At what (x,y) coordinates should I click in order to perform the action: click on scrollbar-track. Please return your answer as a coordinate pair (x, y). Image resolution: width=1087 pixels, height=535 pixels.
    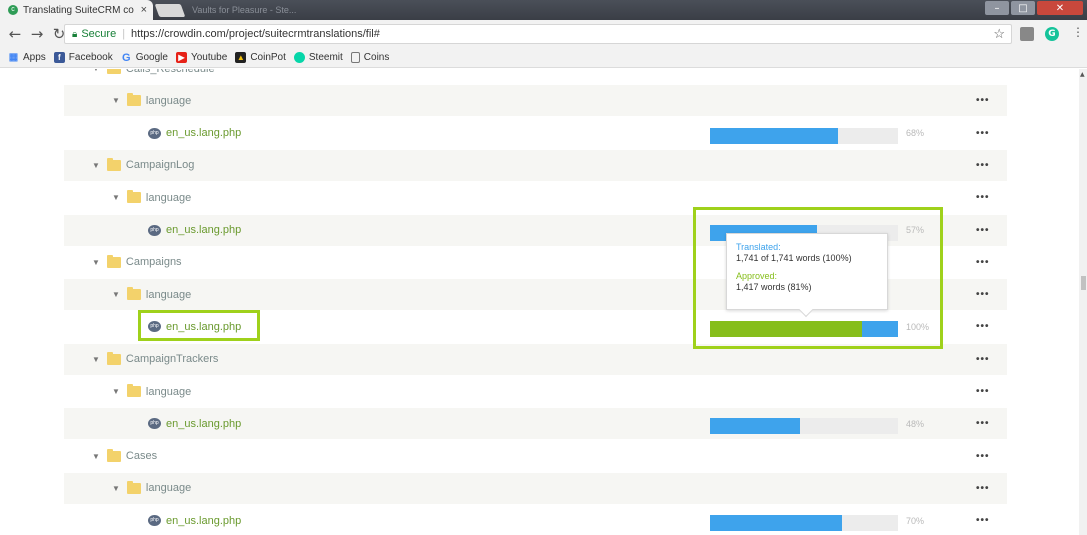
    Looking at the image, I should click on (1083, 302).